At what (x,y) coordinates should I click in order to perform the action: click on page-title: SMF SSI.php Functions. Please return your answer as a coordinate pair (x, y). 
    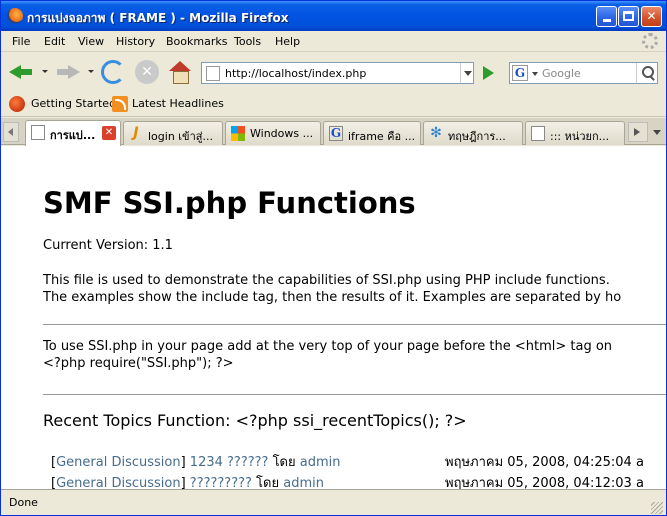
    Looking at the image, I should click on (229, 203).